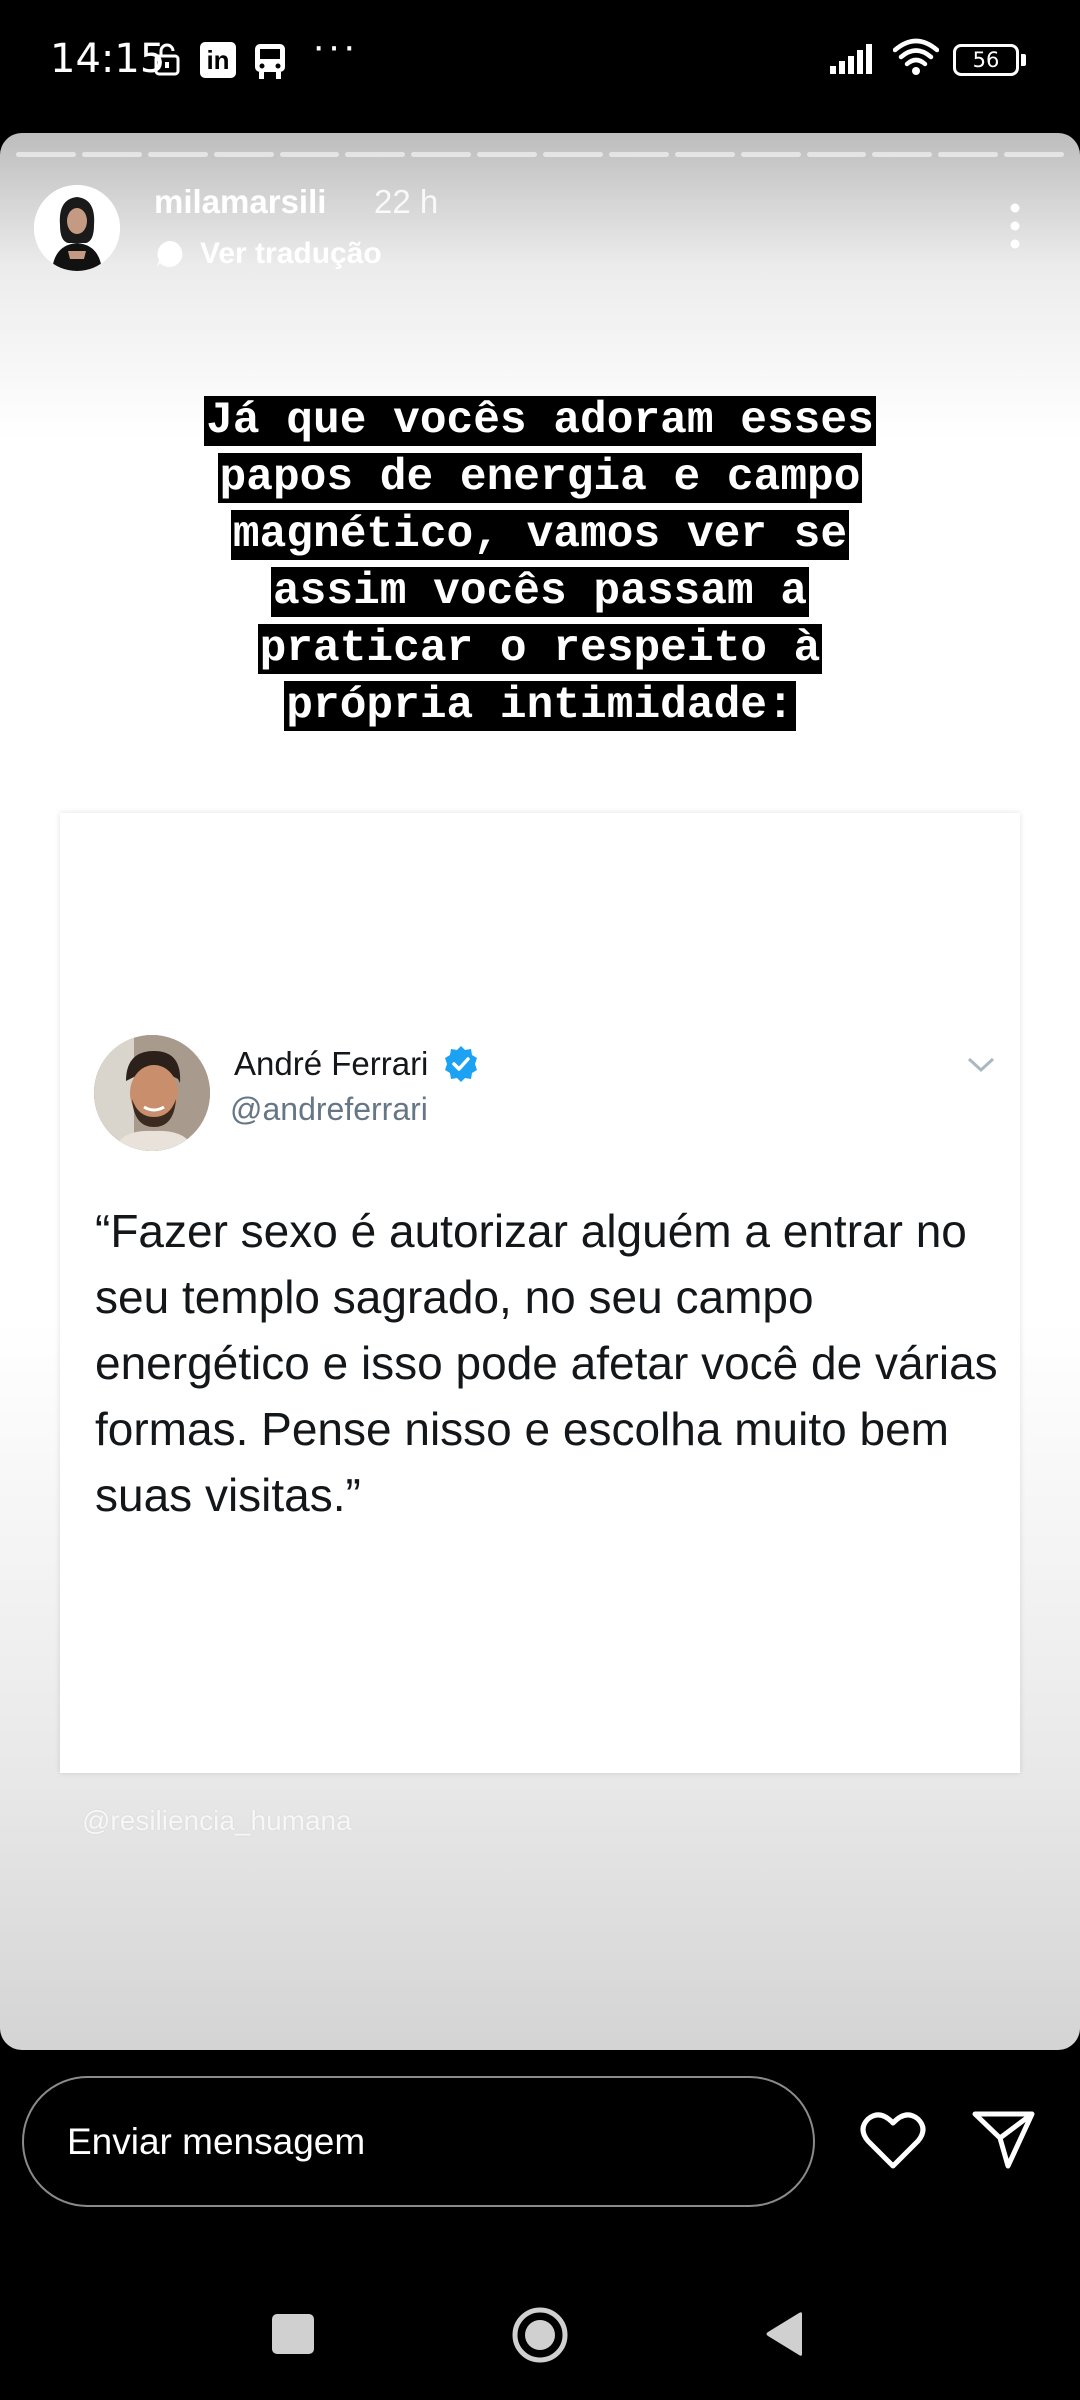 The width and height of the screenshot is (1080, 2400). What do you see at coordinates (218, 60) in the screenshot?
I see `linkedin-icon: in` at bounding box center [218, 60].